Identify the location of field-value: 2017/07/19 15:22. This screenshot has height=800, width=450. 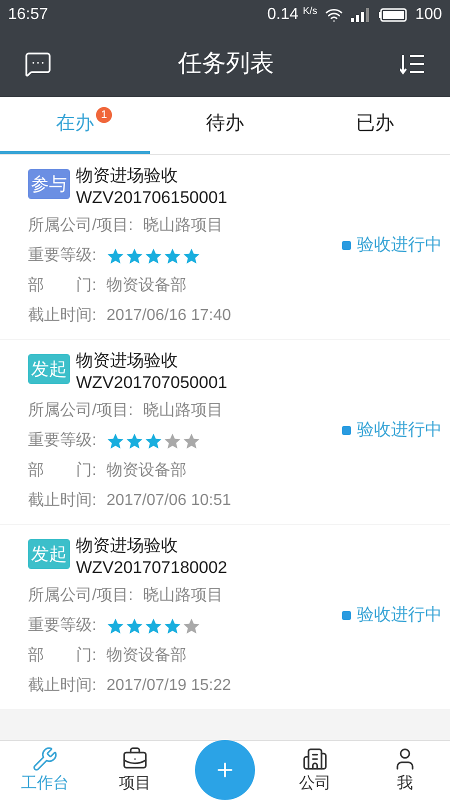
(169, 686).